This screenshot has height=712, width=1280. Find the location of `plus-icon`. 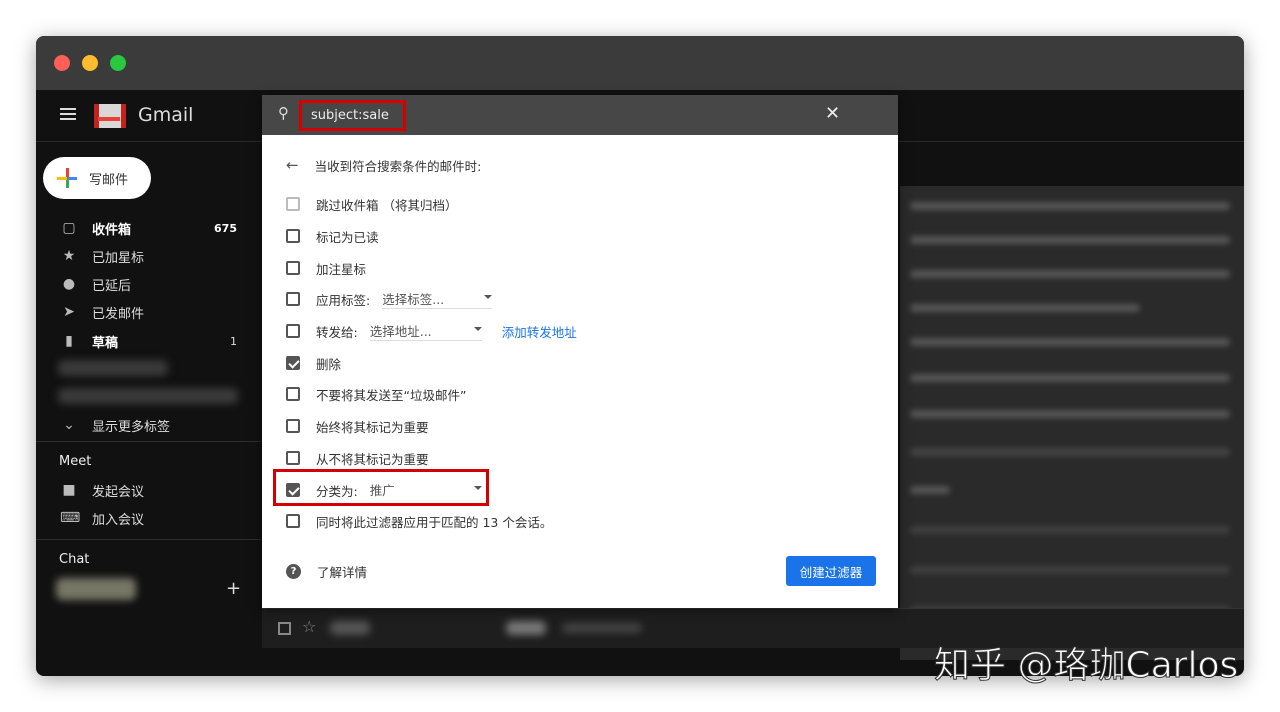

plus-icon is located at coordinates (67, 178).